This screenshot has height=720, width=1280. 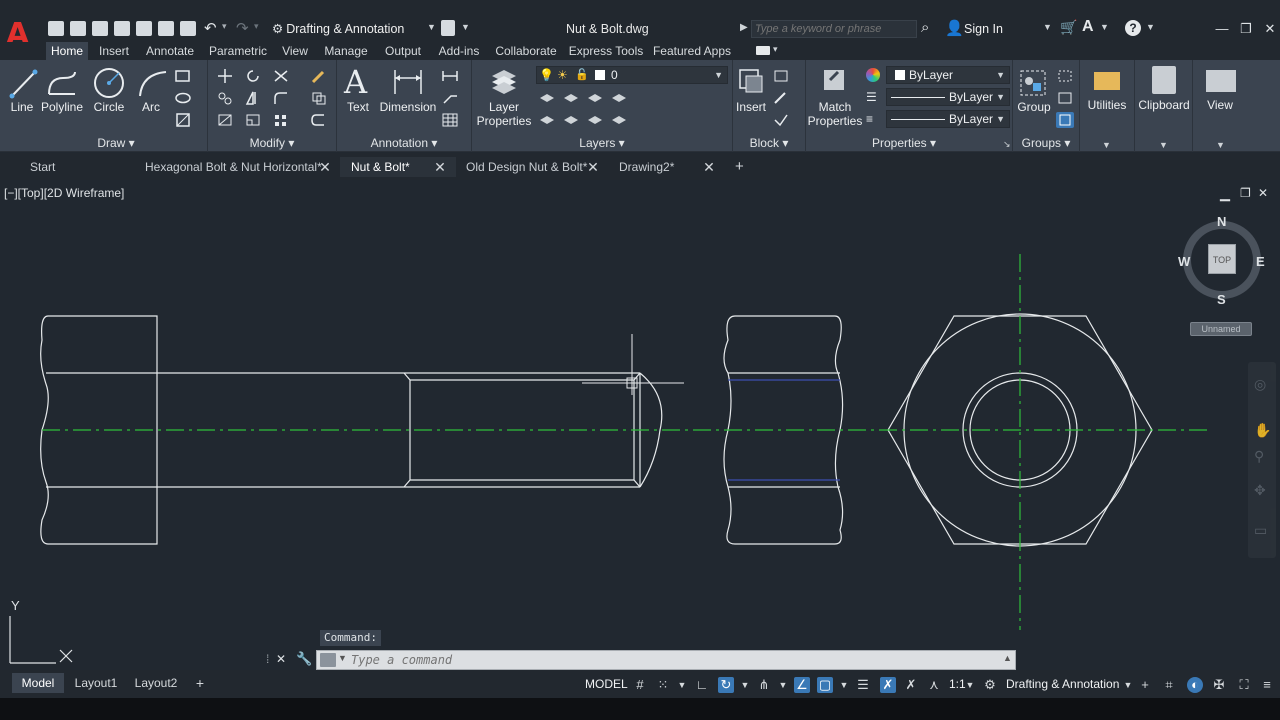 What do you see at coordinates (775, 49) in the screenshot?
I see `ribbon-minimize-dropdown-icon: ▾` at bounding box center [775, 49].